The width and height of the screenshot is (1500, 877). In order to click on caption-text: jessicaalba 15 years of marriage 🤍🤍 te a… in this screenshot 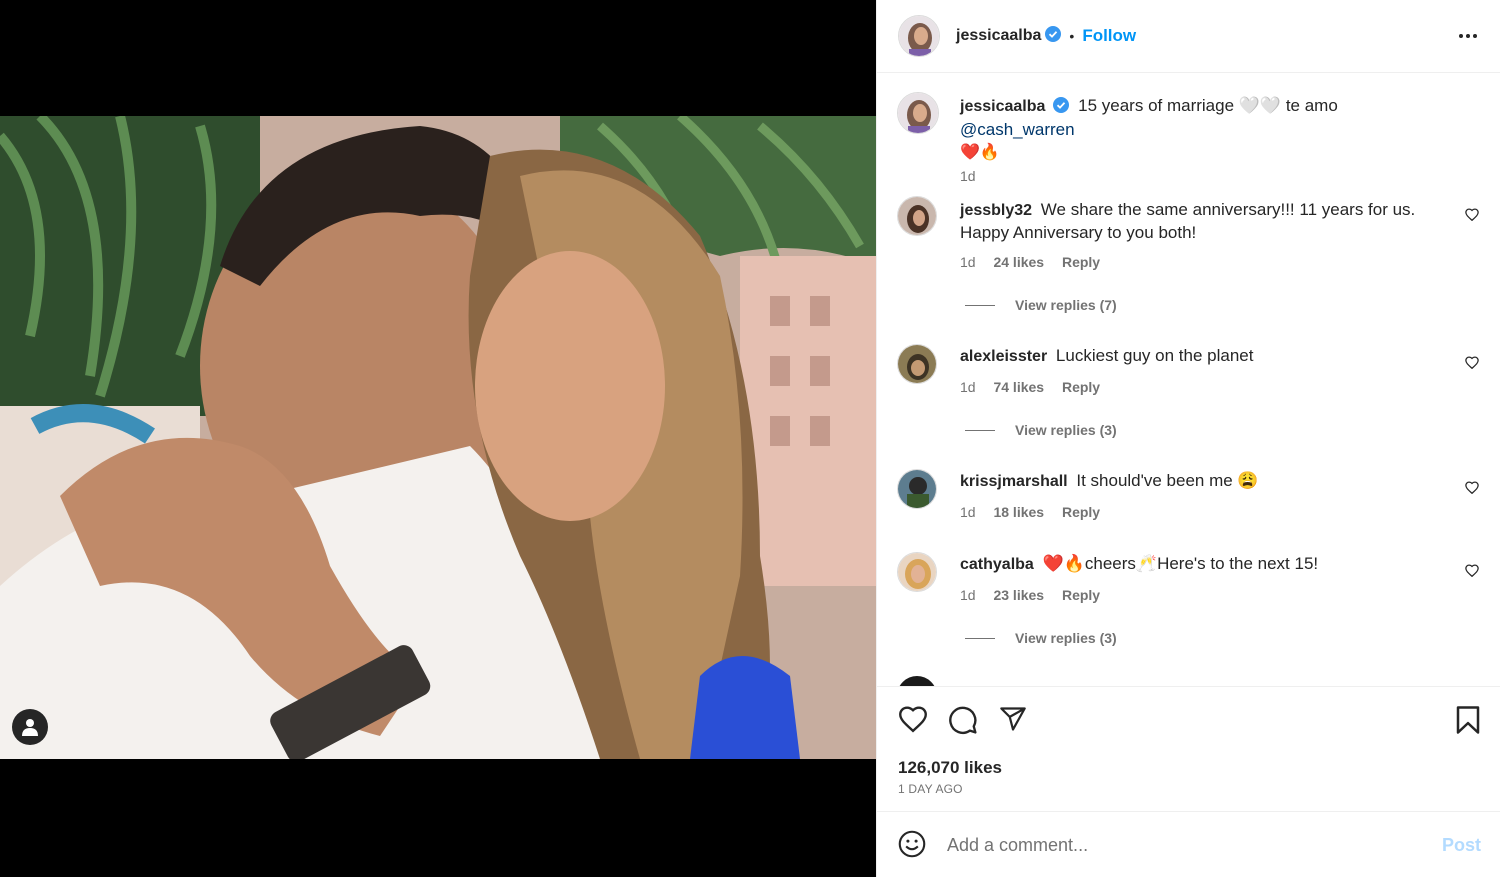, I will do `click(1203, 129)`.